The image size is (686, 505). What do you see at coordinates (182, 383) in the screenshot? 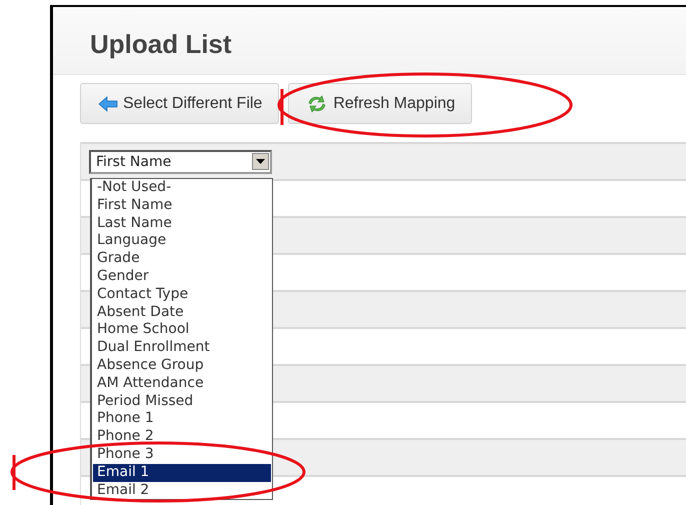
I see `dropdown-option: AM Attendance` at bounding box center [182, 383].